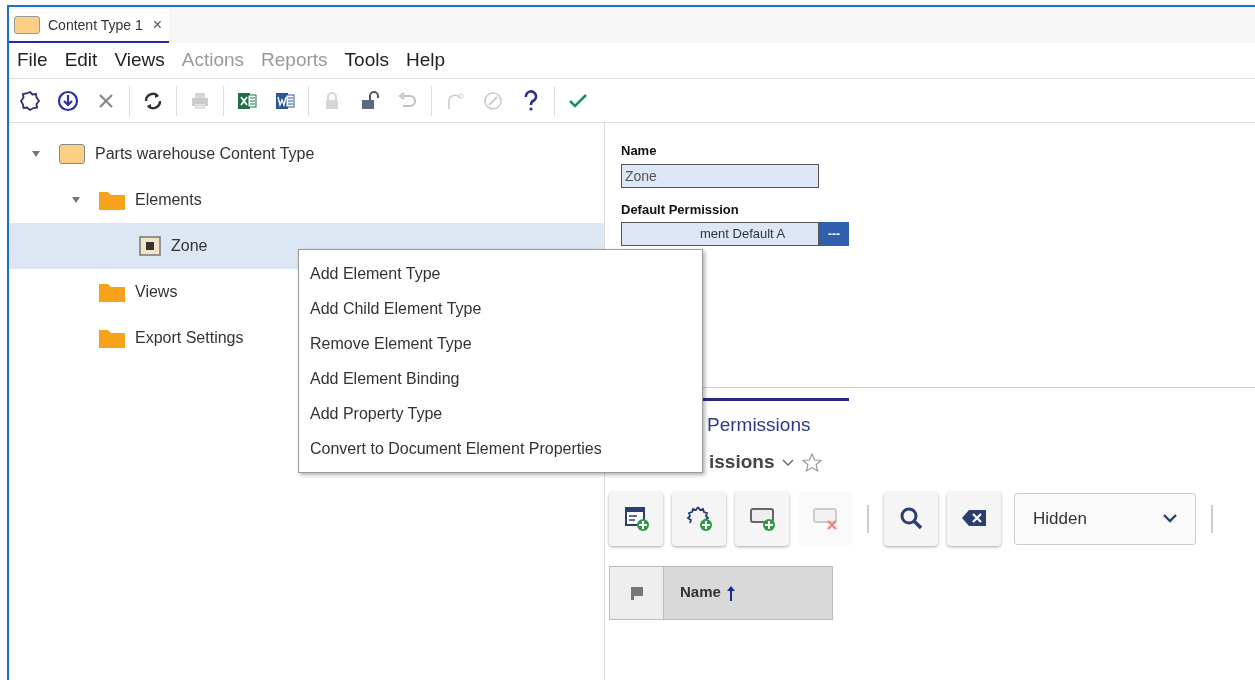  Describe the element at coordinates (700, 592) in the screenshot. I see `column-label: Name` at that location.